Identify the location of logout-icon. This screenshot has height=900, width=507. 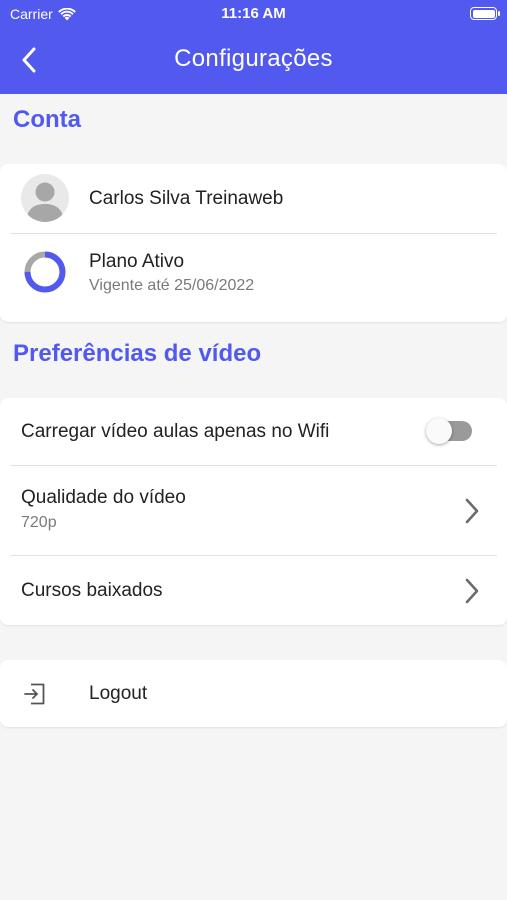
(34, 694).